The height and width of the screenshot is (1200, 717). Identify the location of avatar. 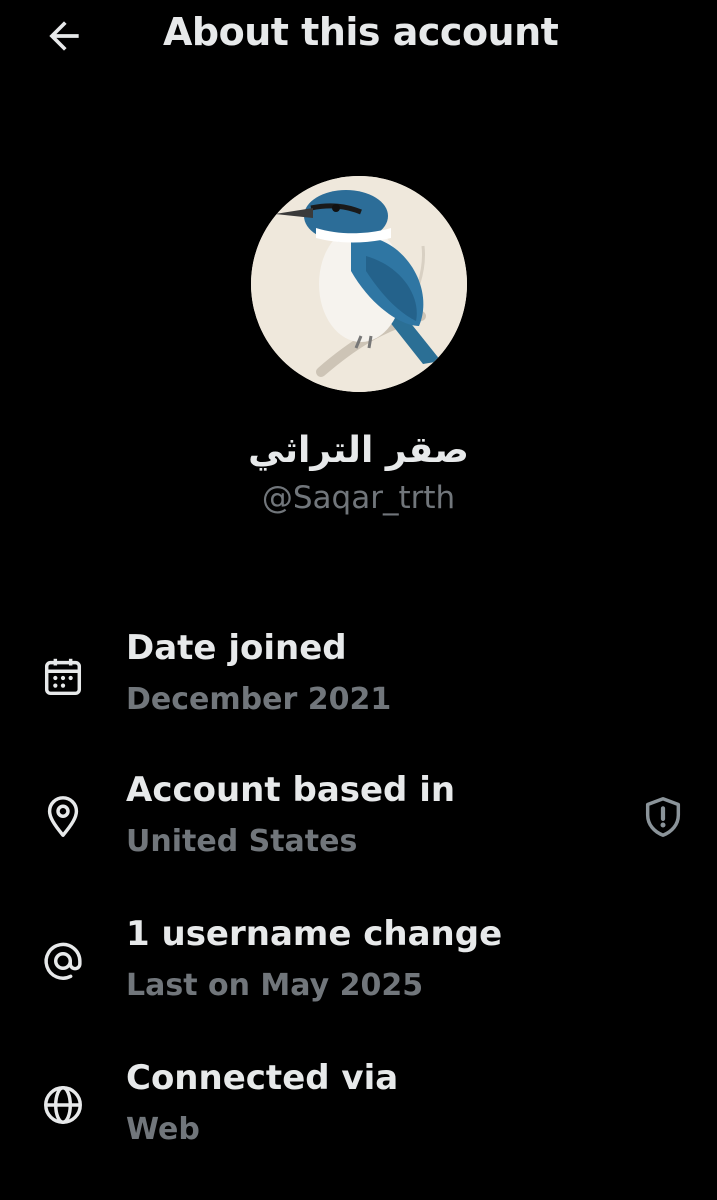
(359, 284).